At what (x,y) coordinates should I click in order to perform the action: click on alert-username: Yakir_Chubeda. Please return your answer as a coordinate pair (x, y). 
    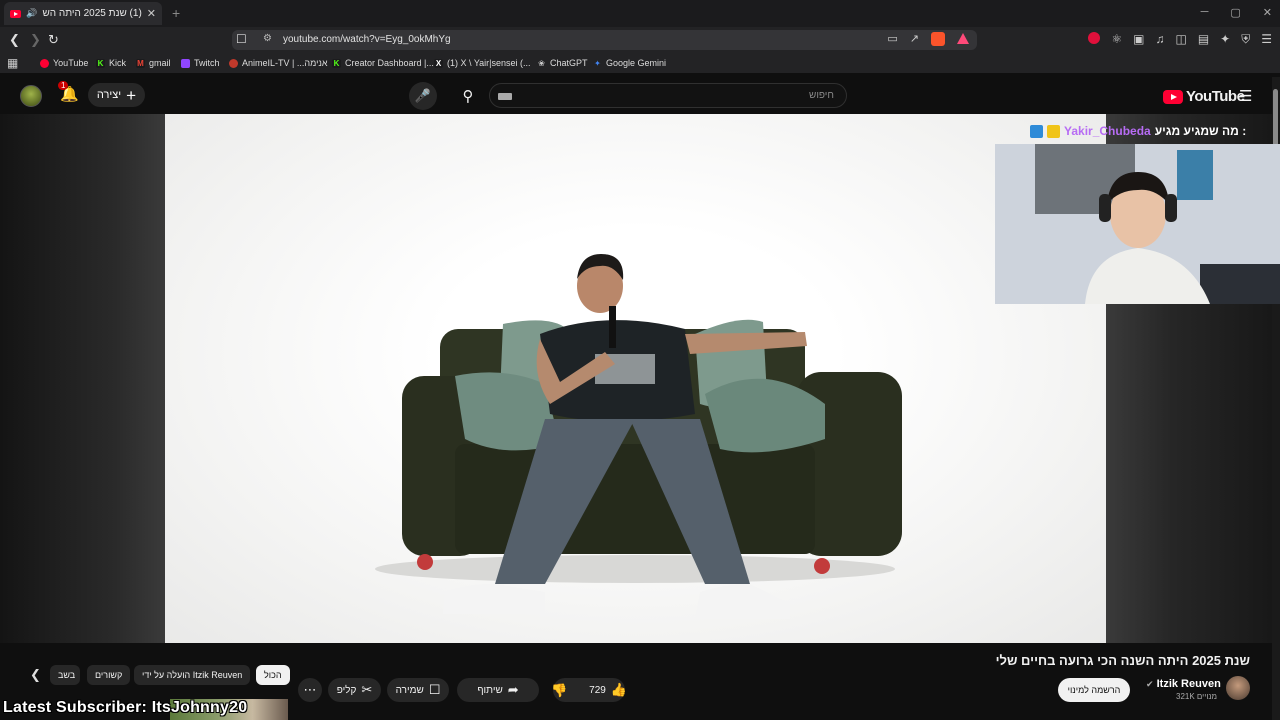
    Looking at the image, I should click on (1107, 131).